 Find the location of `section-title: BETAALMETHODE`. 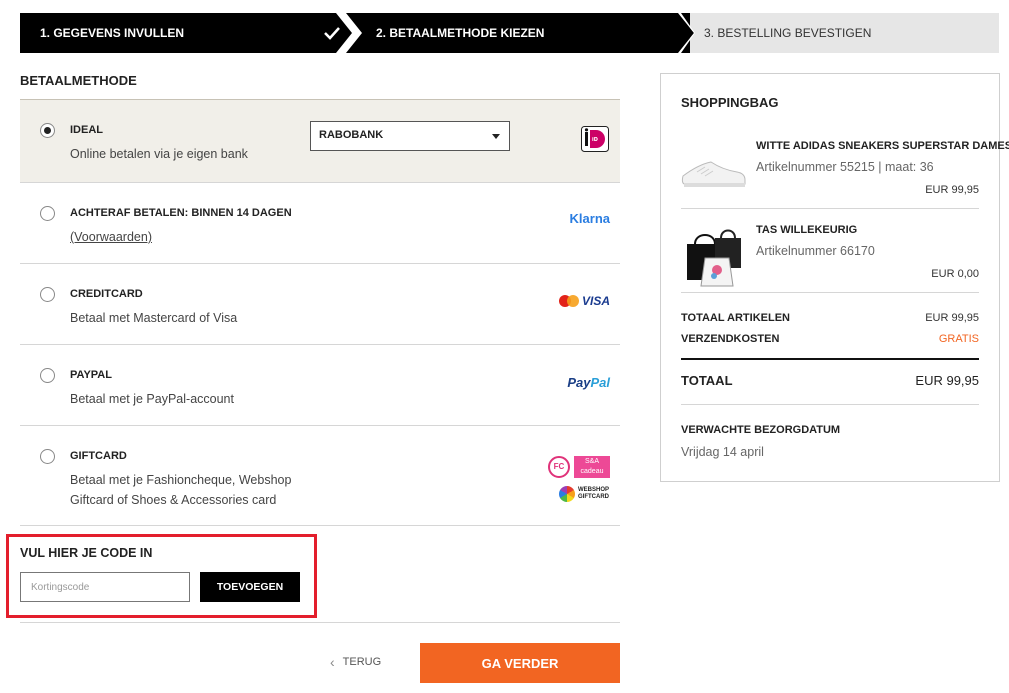

section-title: BETAALMETHODE is located at coordinates (78, 80).